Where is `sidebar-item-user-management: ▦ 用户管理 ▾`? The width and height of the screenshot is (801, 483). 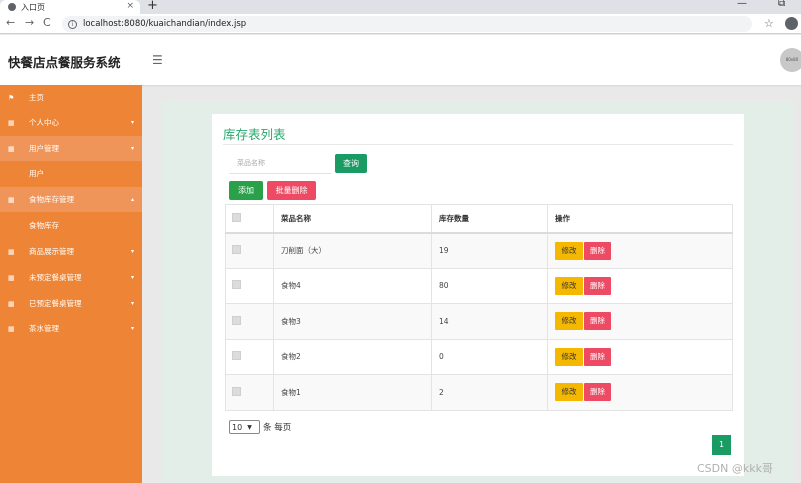
sidebar-item-user-management: ▦ 用户管理 ▾ is located at coordinates (71, 148).